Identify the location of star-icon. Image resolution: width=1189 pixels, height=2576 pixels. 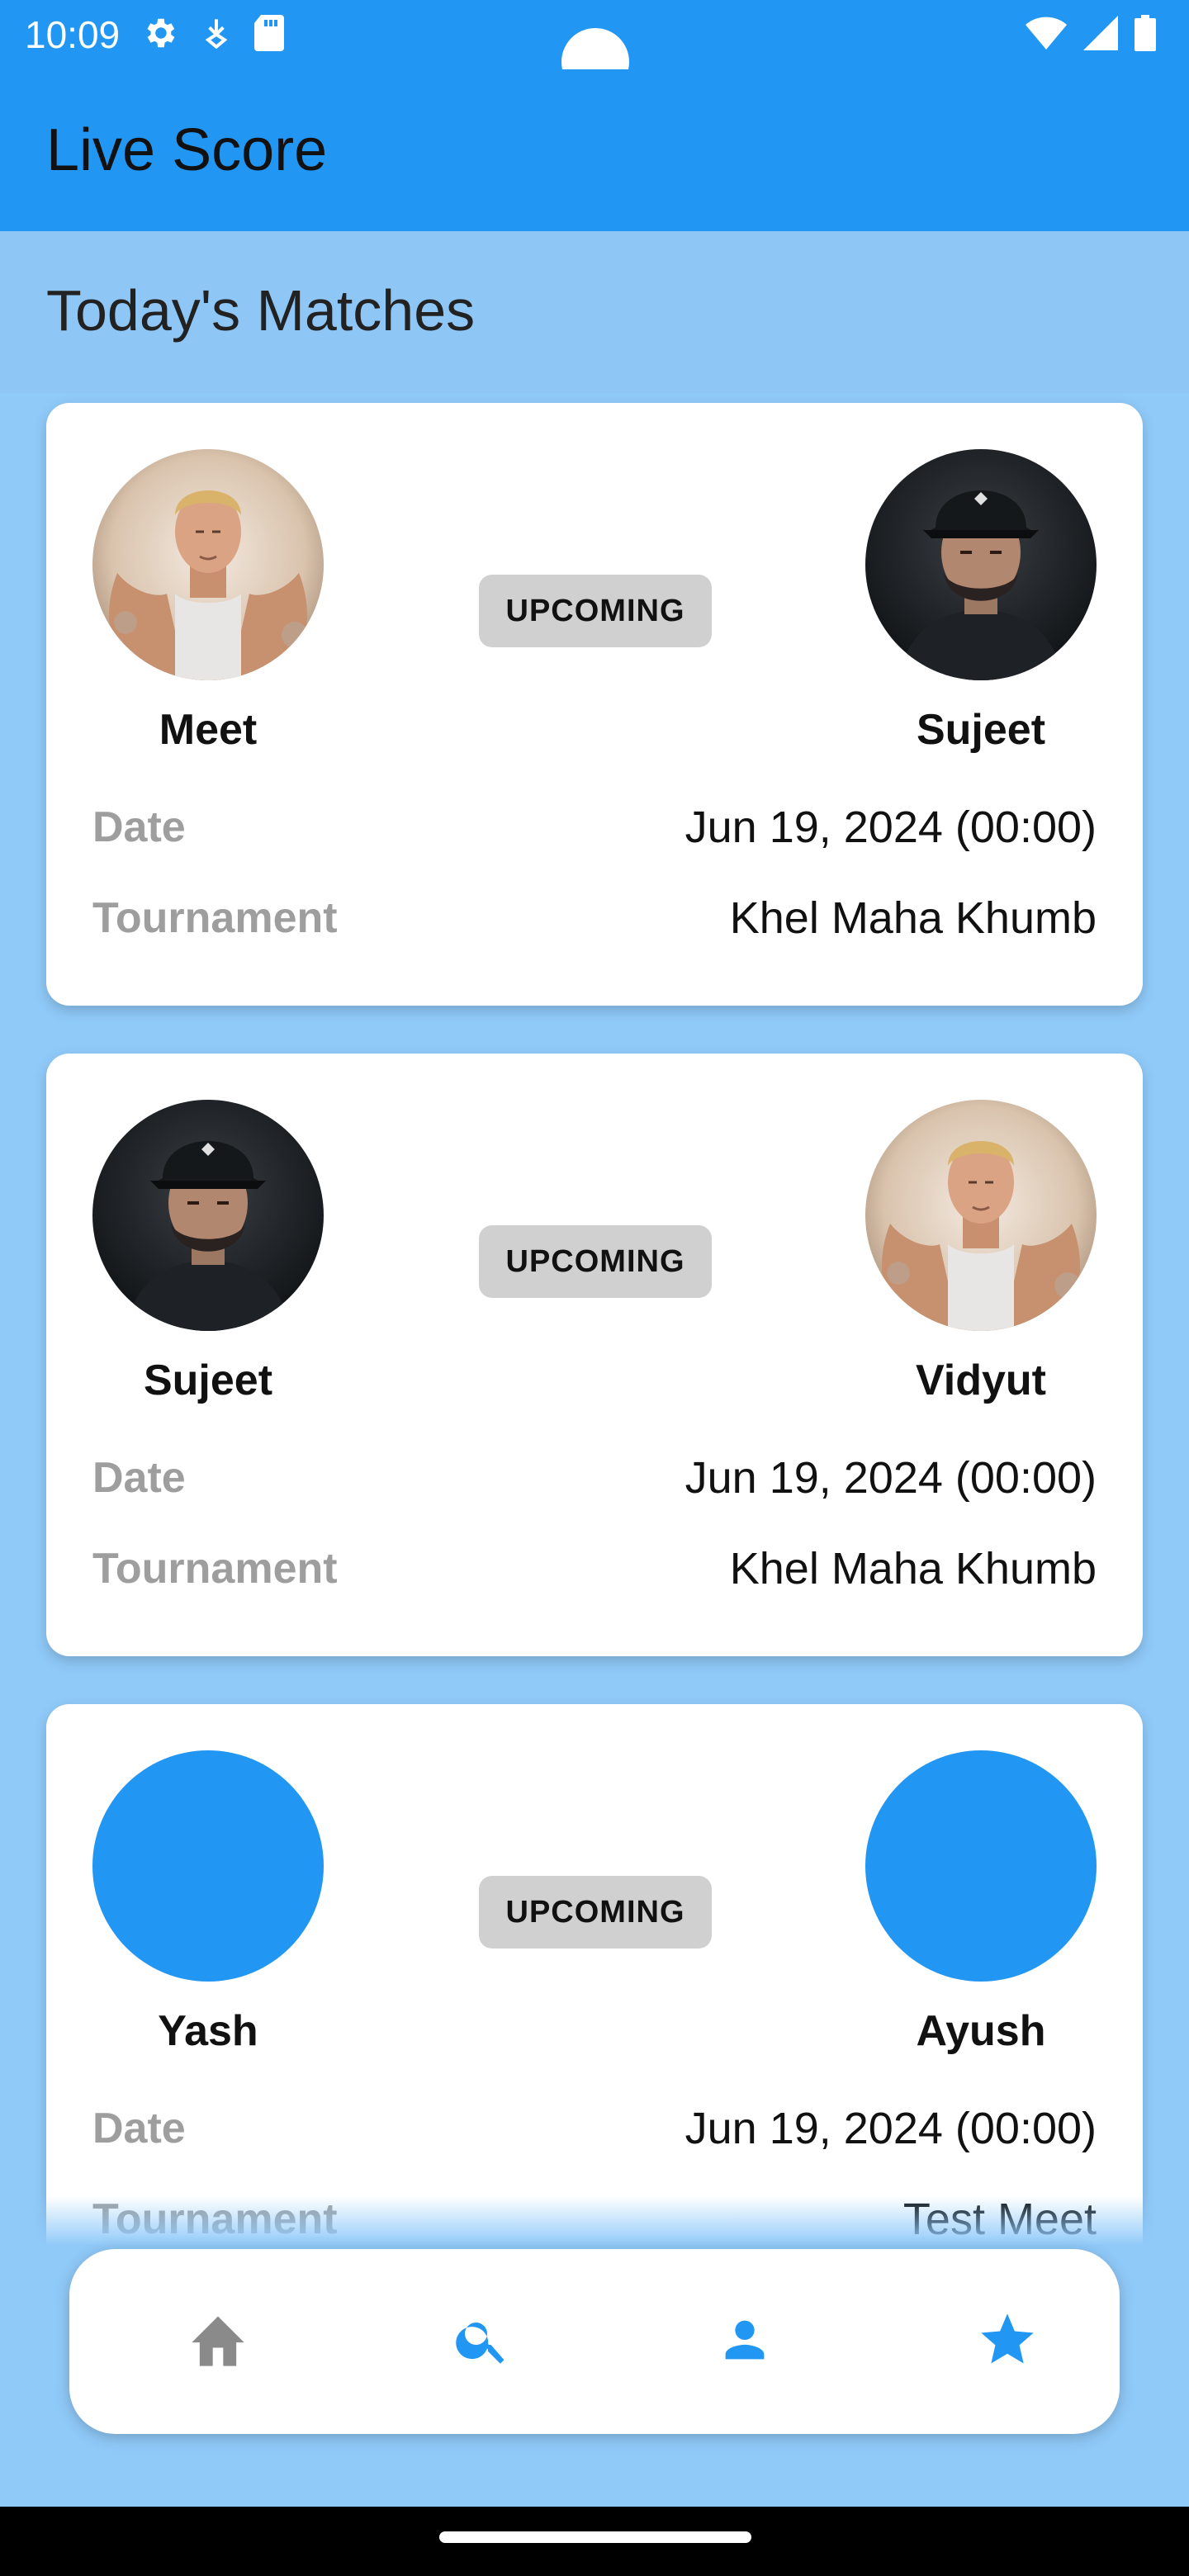
(1007, 2341).